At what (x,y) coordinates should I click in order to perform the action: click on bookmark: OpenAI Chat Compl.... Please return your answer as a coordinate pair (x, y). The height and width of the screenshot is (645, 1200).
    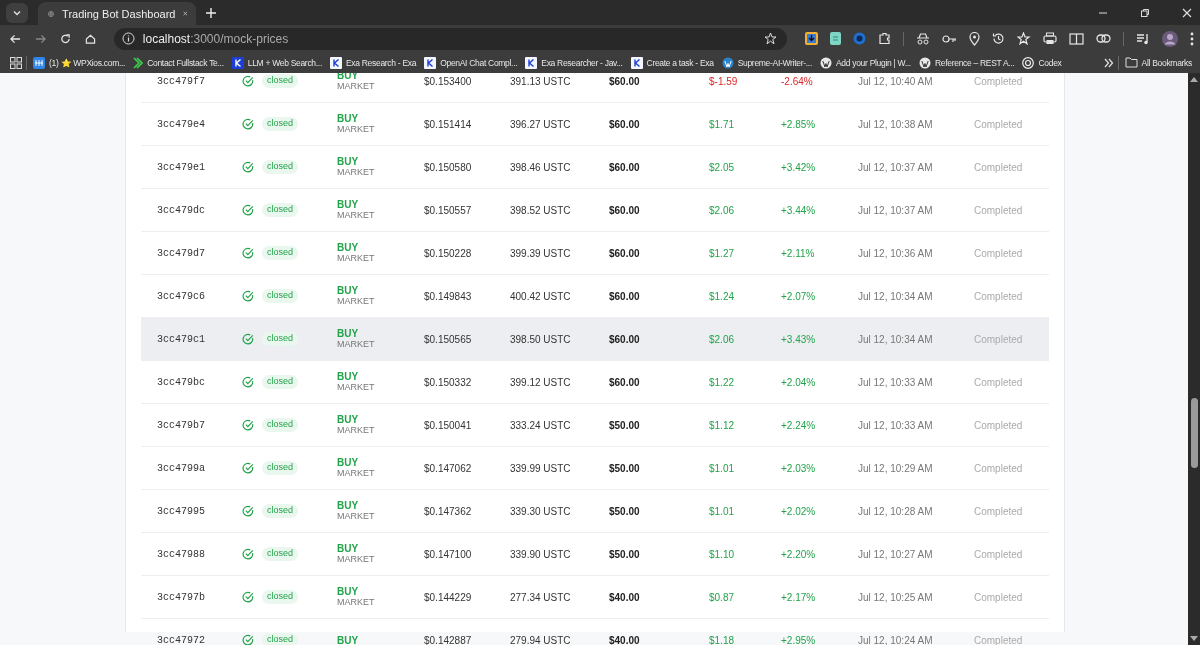
    Looking at the image, I should click on (471, 62).